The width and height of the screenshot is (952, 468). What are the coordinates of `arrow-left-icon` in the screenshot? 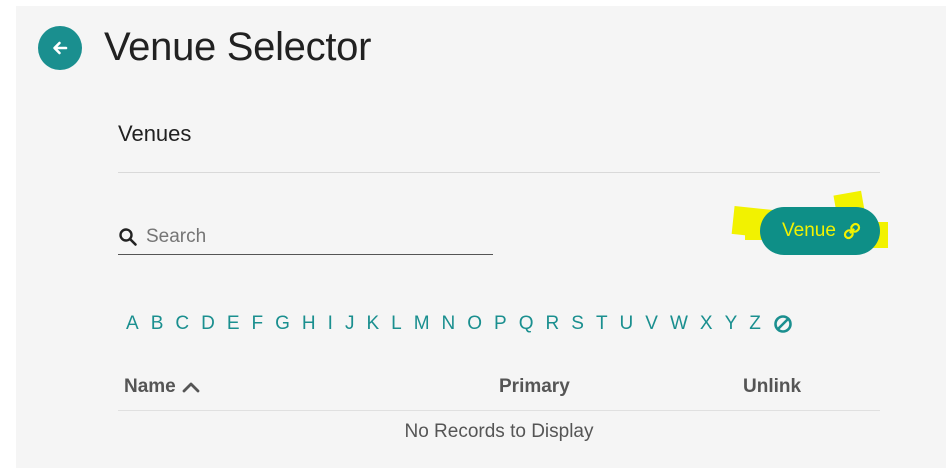 It's located at (60, 47).